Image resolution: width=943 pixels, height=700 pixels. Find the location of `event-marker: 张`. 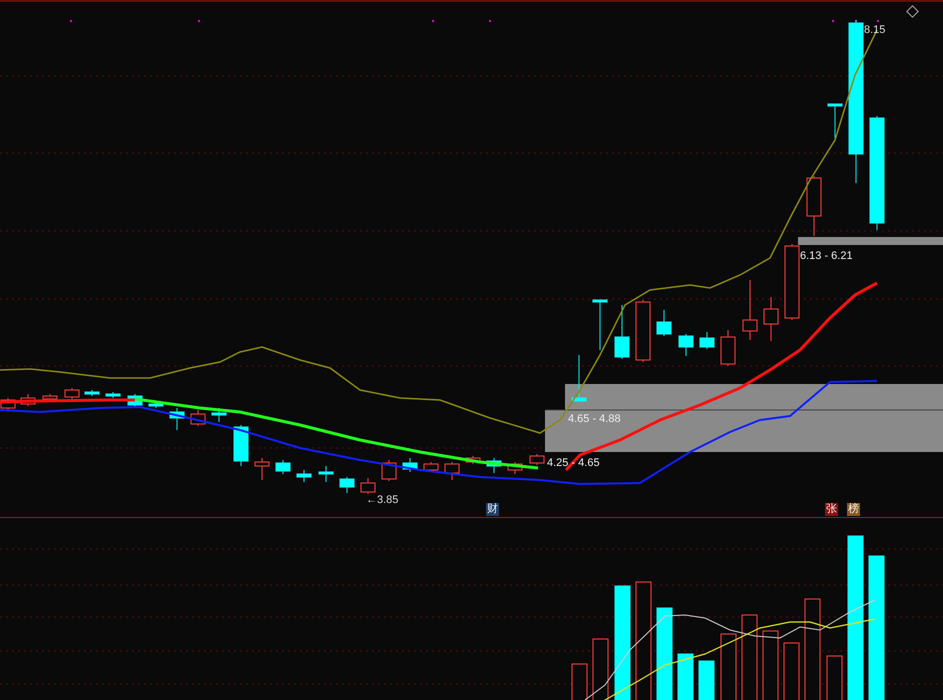

event-marker: 张 is located at coordinates (831, 509).